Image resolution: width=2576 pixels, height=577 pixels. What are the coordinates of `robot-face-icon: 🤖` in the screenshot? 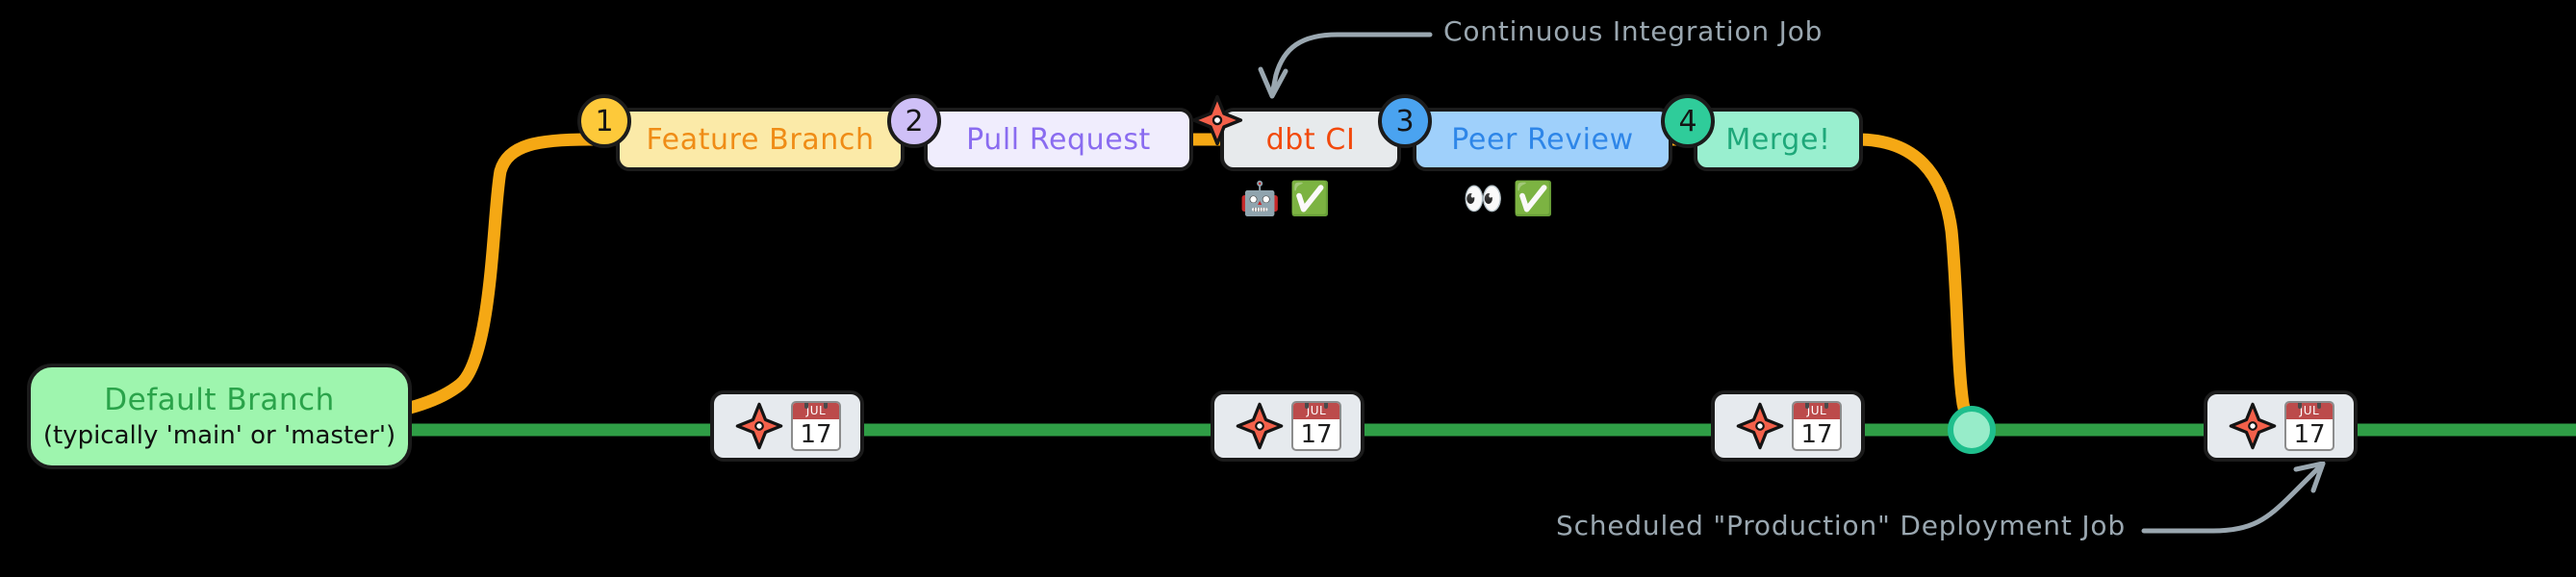 It's located at (1260, 199).